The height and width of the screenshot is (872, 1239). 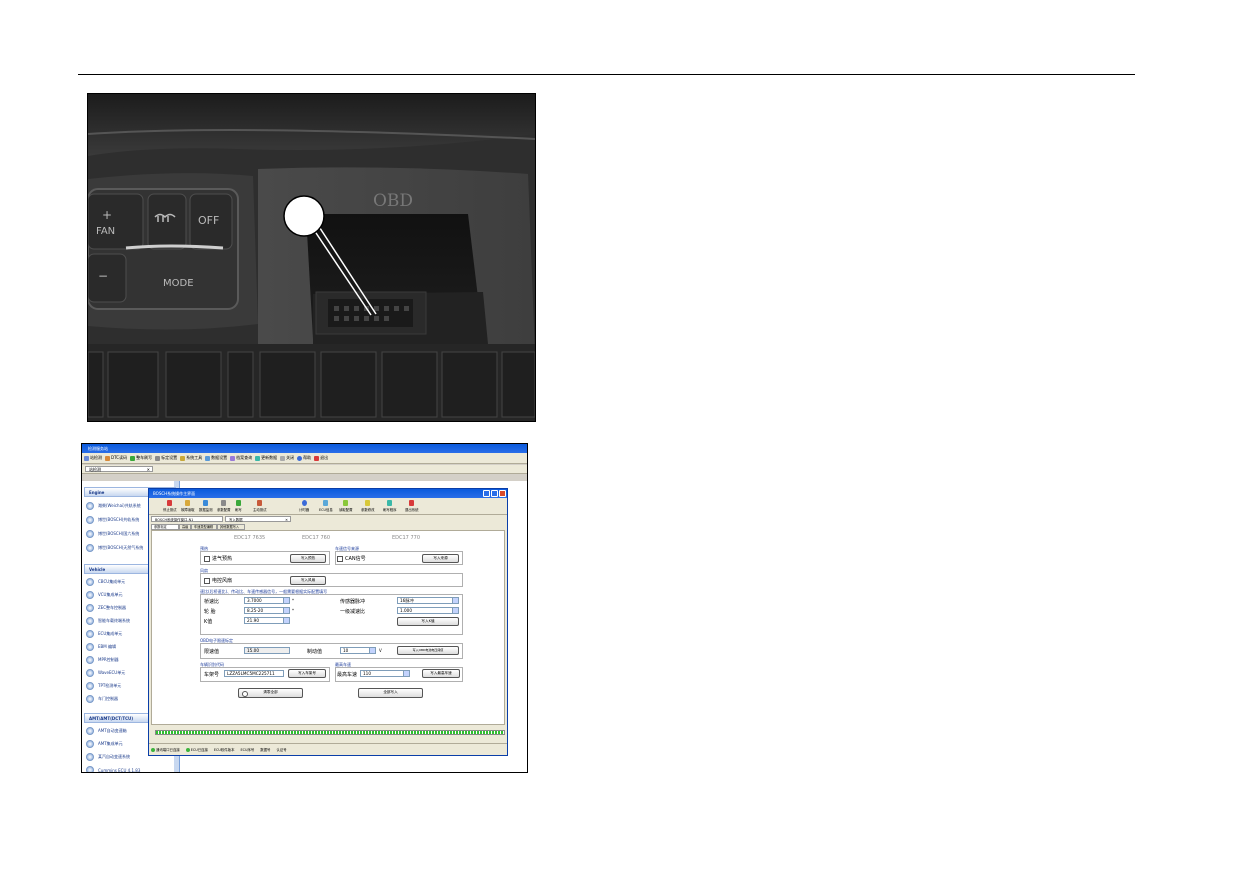 What do you see at coordinates (114, 548) in the screenshot?
I see `sidebar-item: 博世(BOSCH)天然气系统` at bounding box center [114, 548].